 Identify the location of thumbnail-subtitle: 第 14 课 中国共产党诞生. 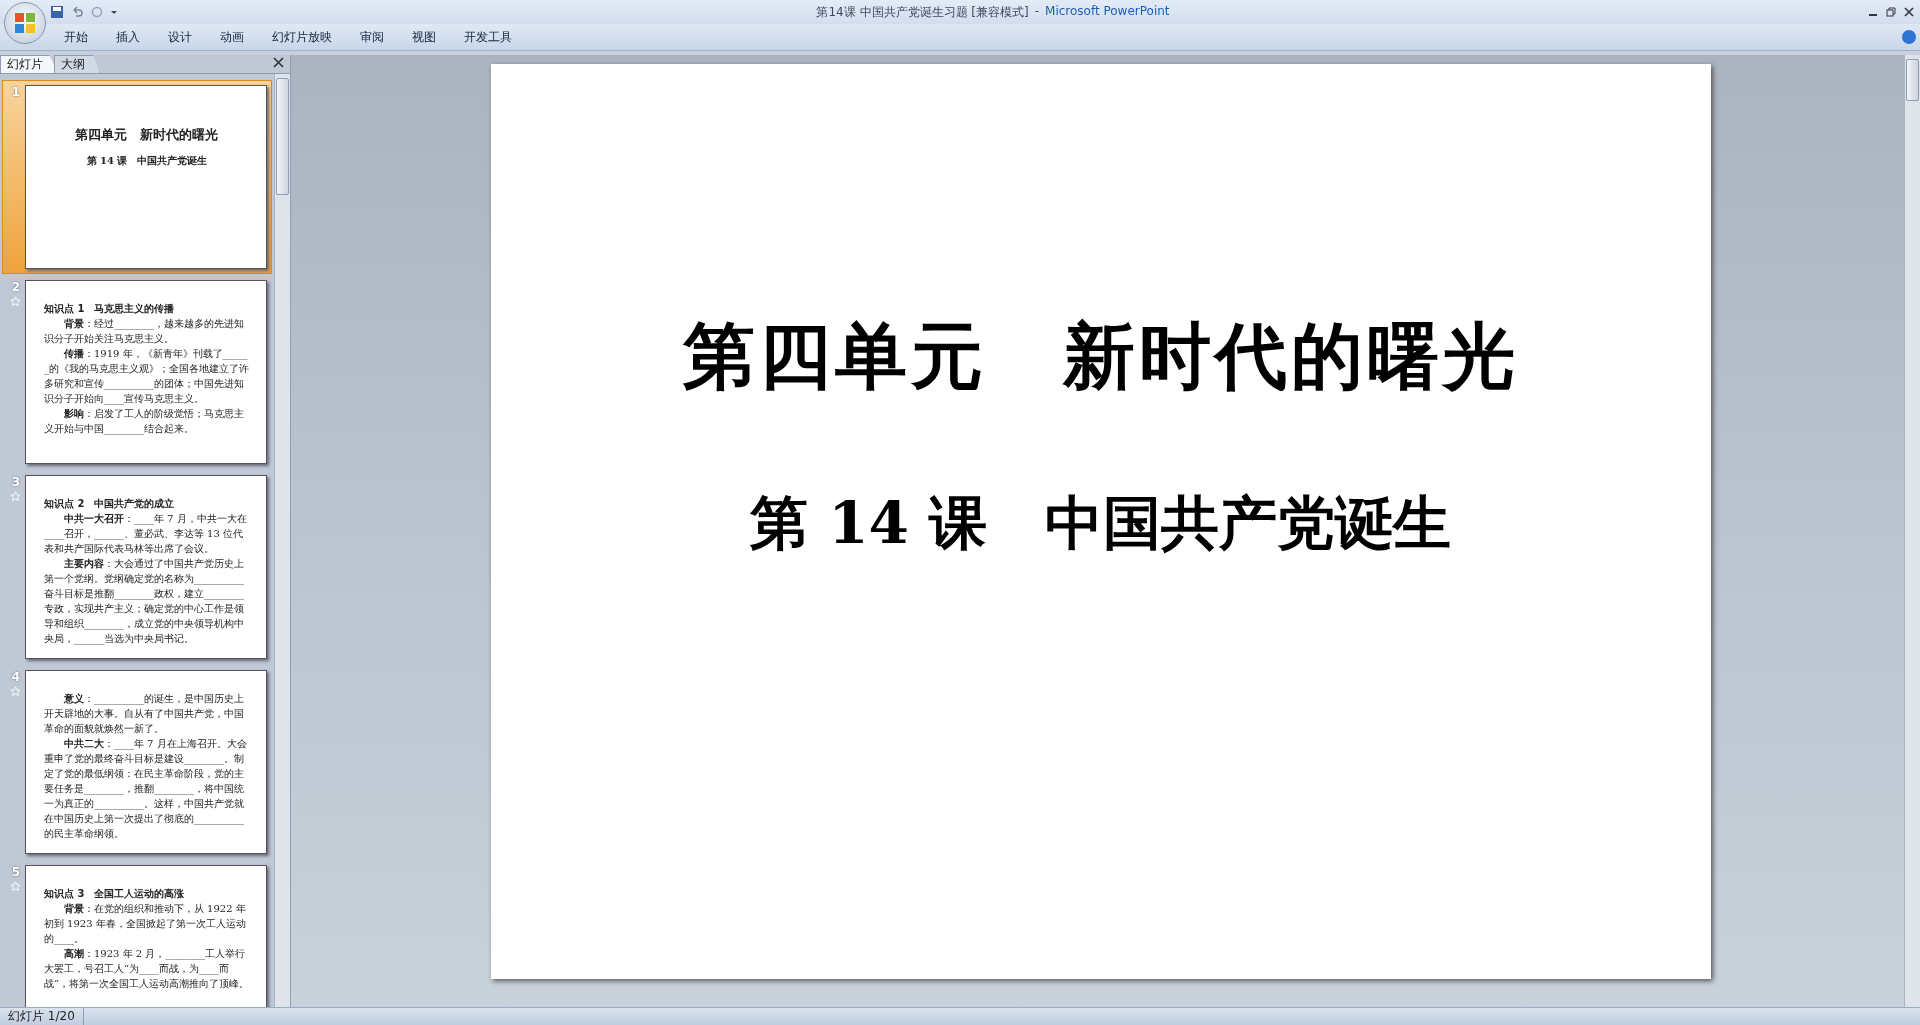
(147, 161).